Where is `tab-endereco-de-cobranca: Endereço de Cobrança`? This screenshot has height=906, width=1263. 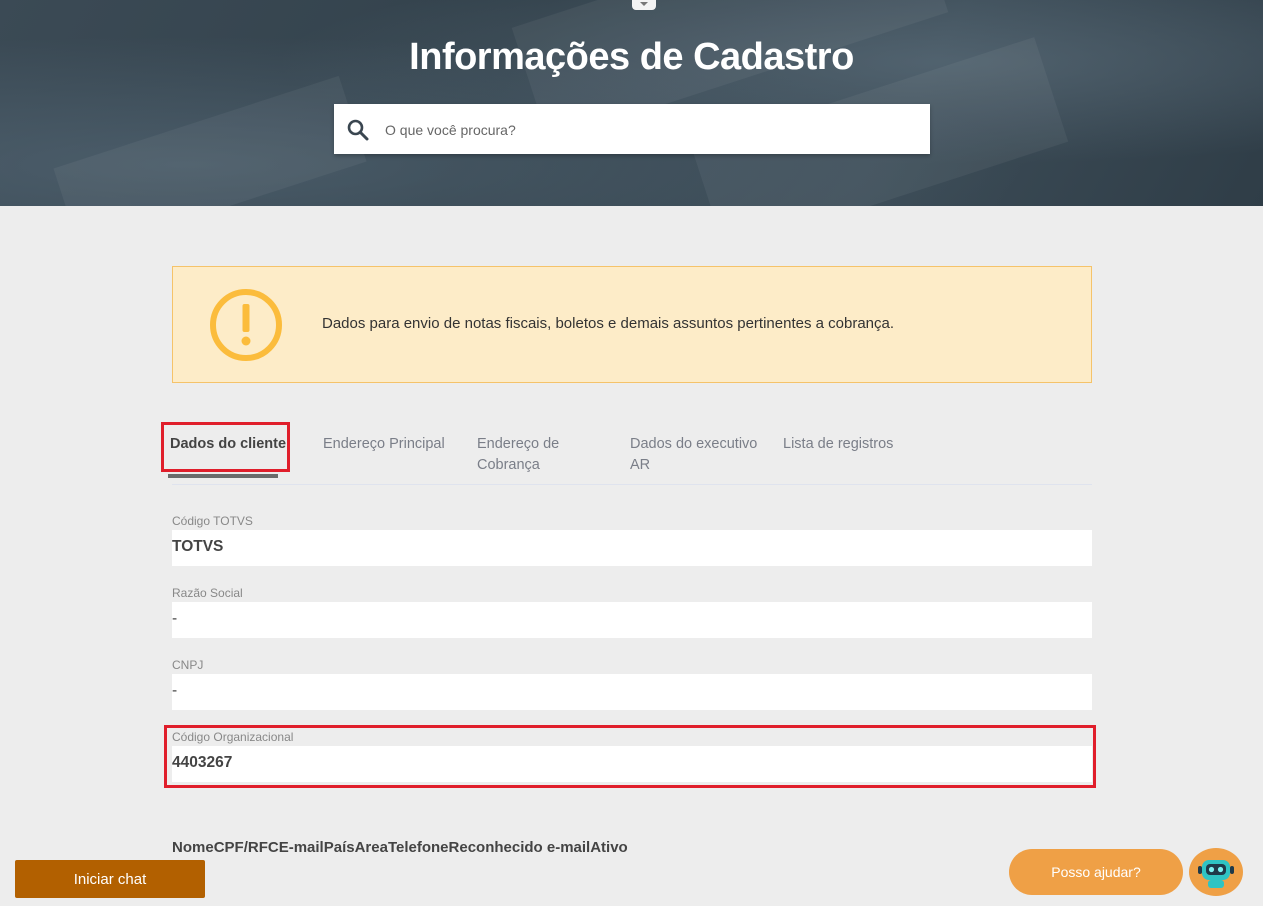 tab-endereco-de-cobranca: Endereço de Cobrança is located at coordinates (532, 455).